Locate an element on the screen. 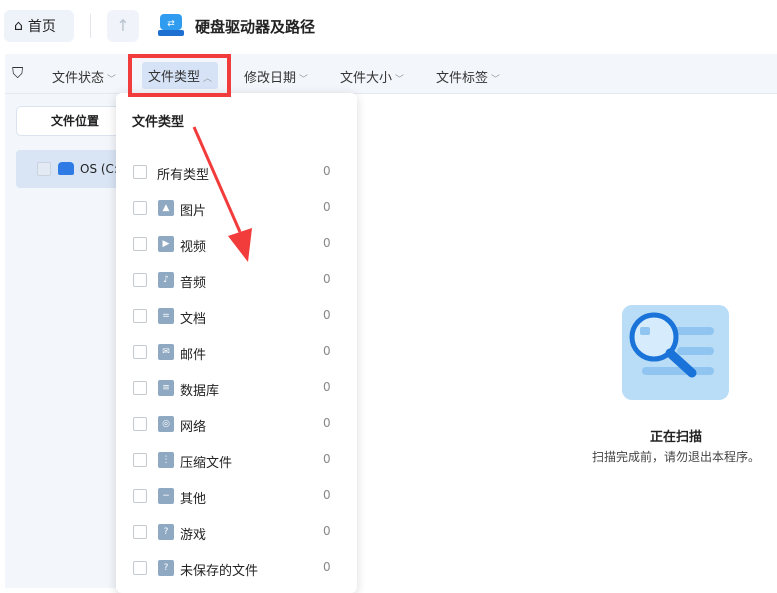  scanning-illustration is located at coordinates (675, 352).